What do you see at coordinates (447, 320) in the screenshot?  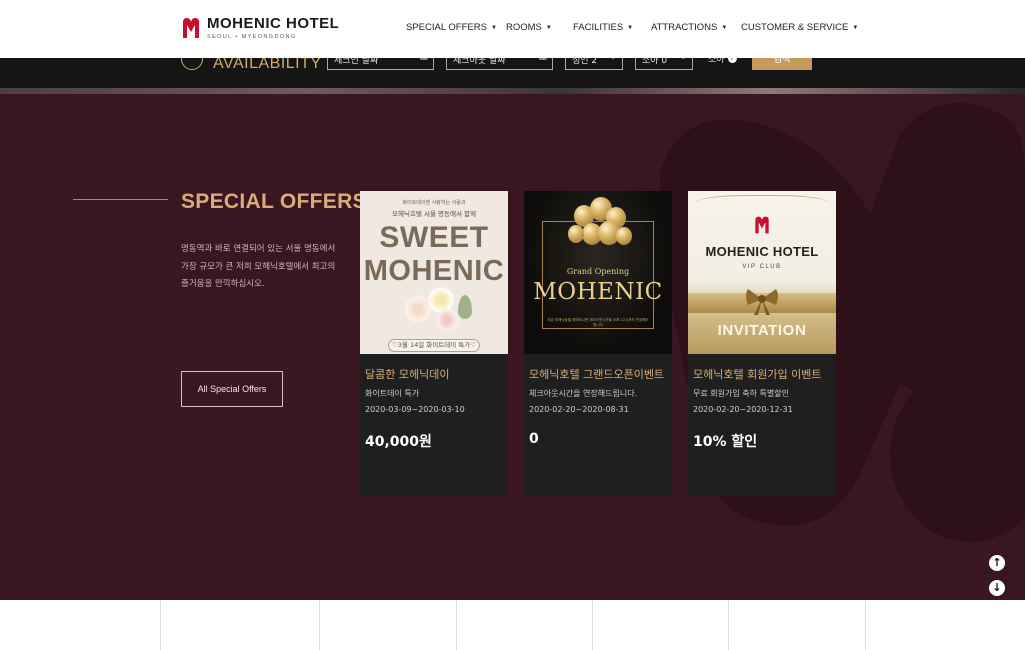 I see `flower-icon` at bounding box center [447, 320].